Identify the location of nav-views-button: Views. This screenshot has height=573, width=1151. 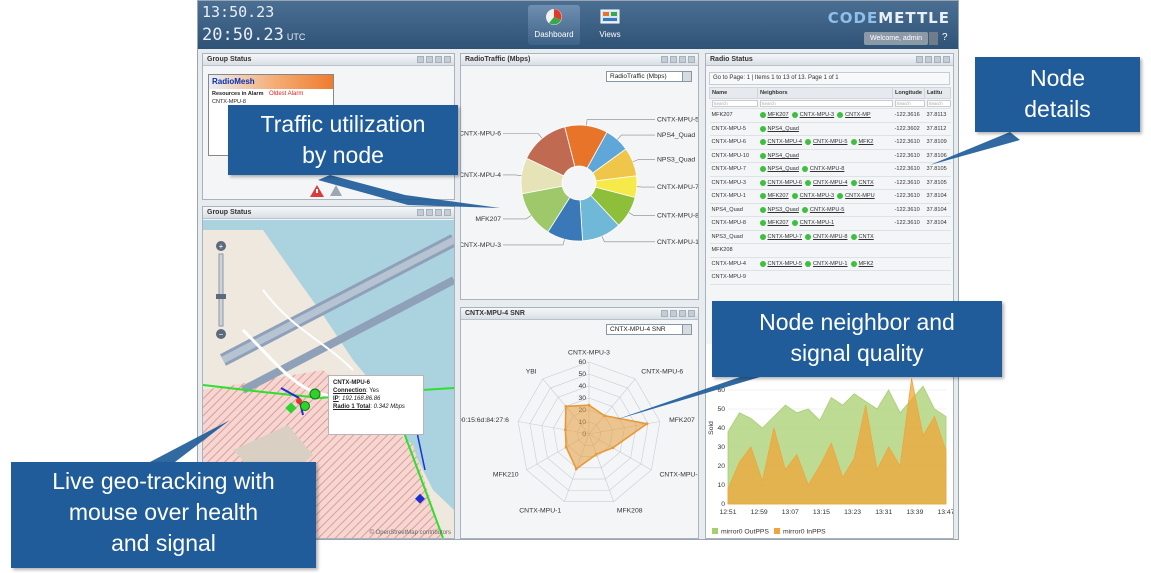
(610, 25).